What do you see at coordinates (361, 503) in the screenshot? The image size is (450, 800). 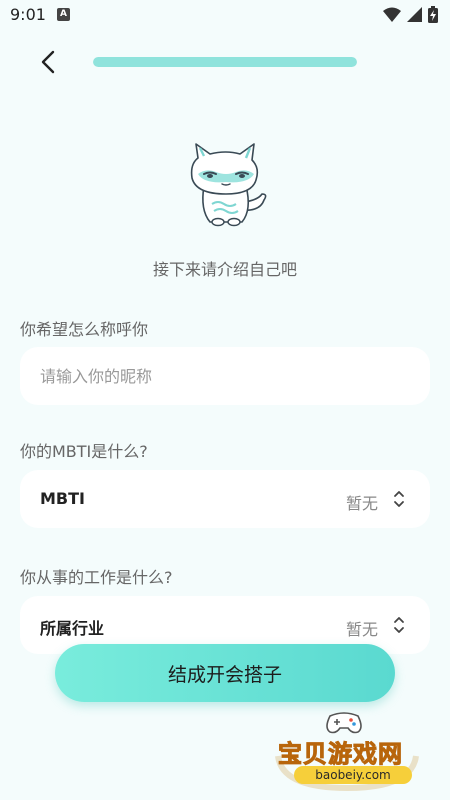 I see `mbti-select-value: 暂无` at bounding box center [361, 503].